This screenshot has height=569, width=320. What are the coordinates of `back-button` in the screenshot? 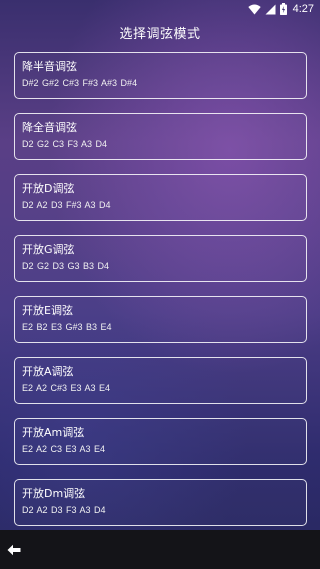 It's located at (14, 550).